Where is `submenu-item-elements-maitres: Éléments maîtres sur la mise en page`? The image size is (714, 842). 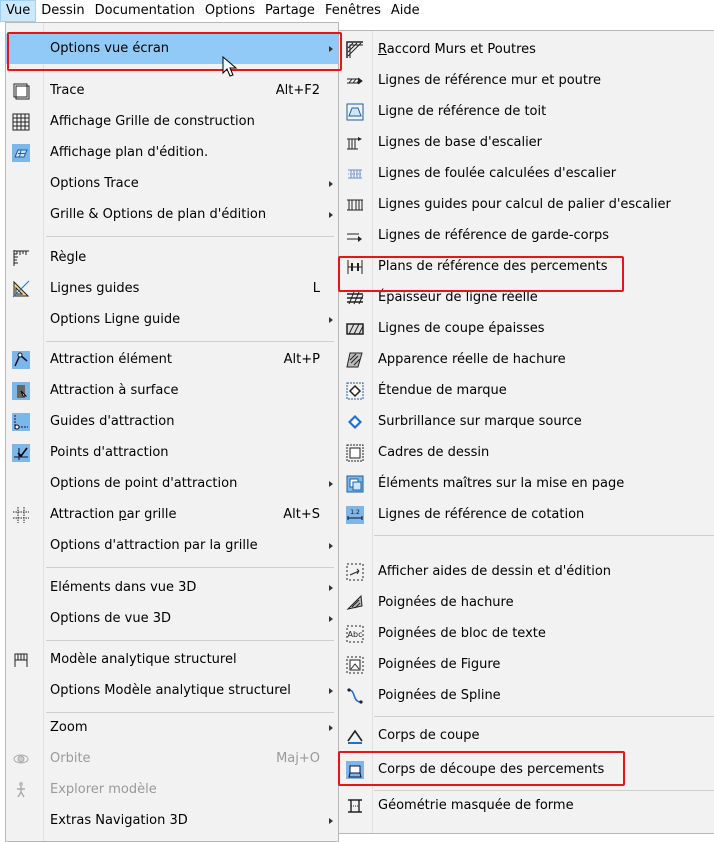 submenu-item-elements-maitres: Éléments maîtres sur la mise en page is located at coordinates (526, 484).